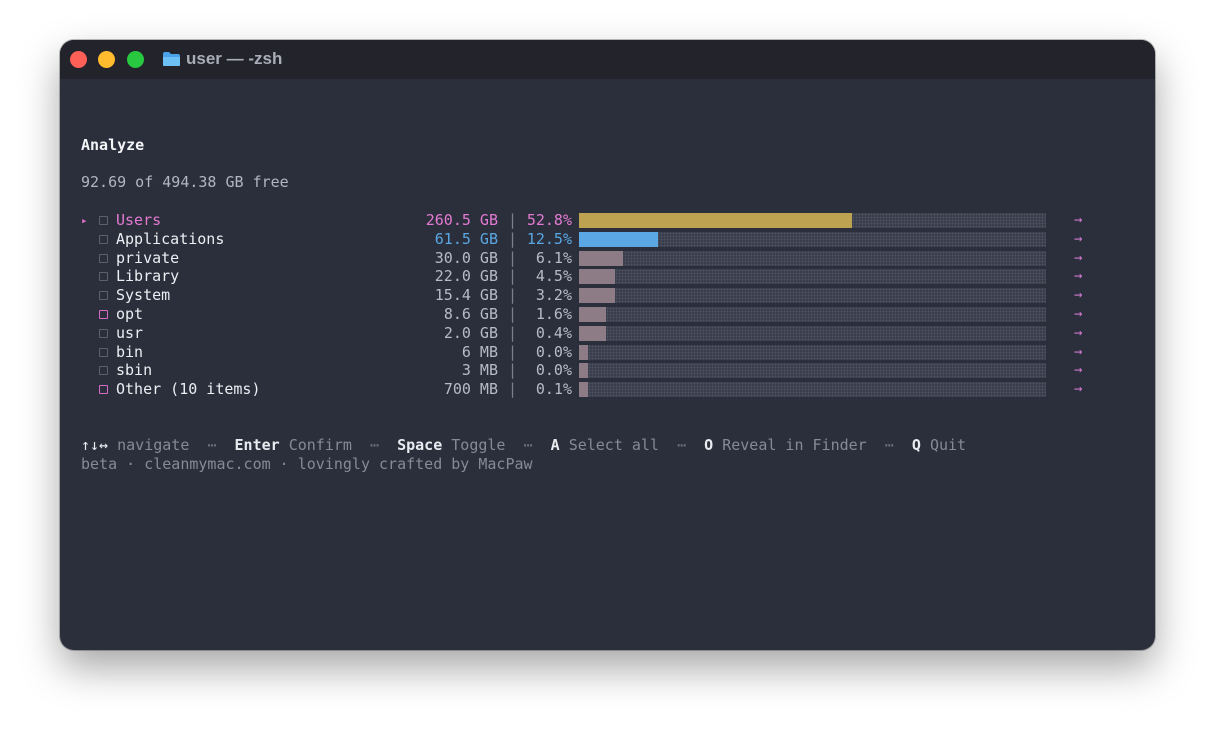 Image resolution: width=1215 pixels, height=731 pixels. I want to click on item-name: usr, so click(130, 332).